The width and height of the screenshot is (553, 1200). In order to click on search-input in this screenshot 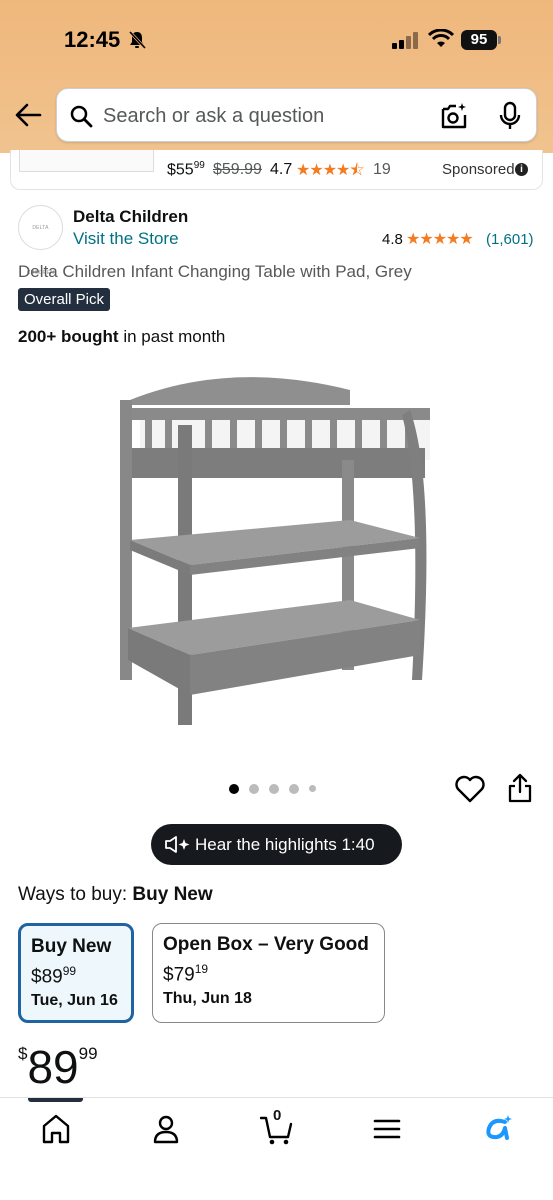, I will do `click(263, 116)`.